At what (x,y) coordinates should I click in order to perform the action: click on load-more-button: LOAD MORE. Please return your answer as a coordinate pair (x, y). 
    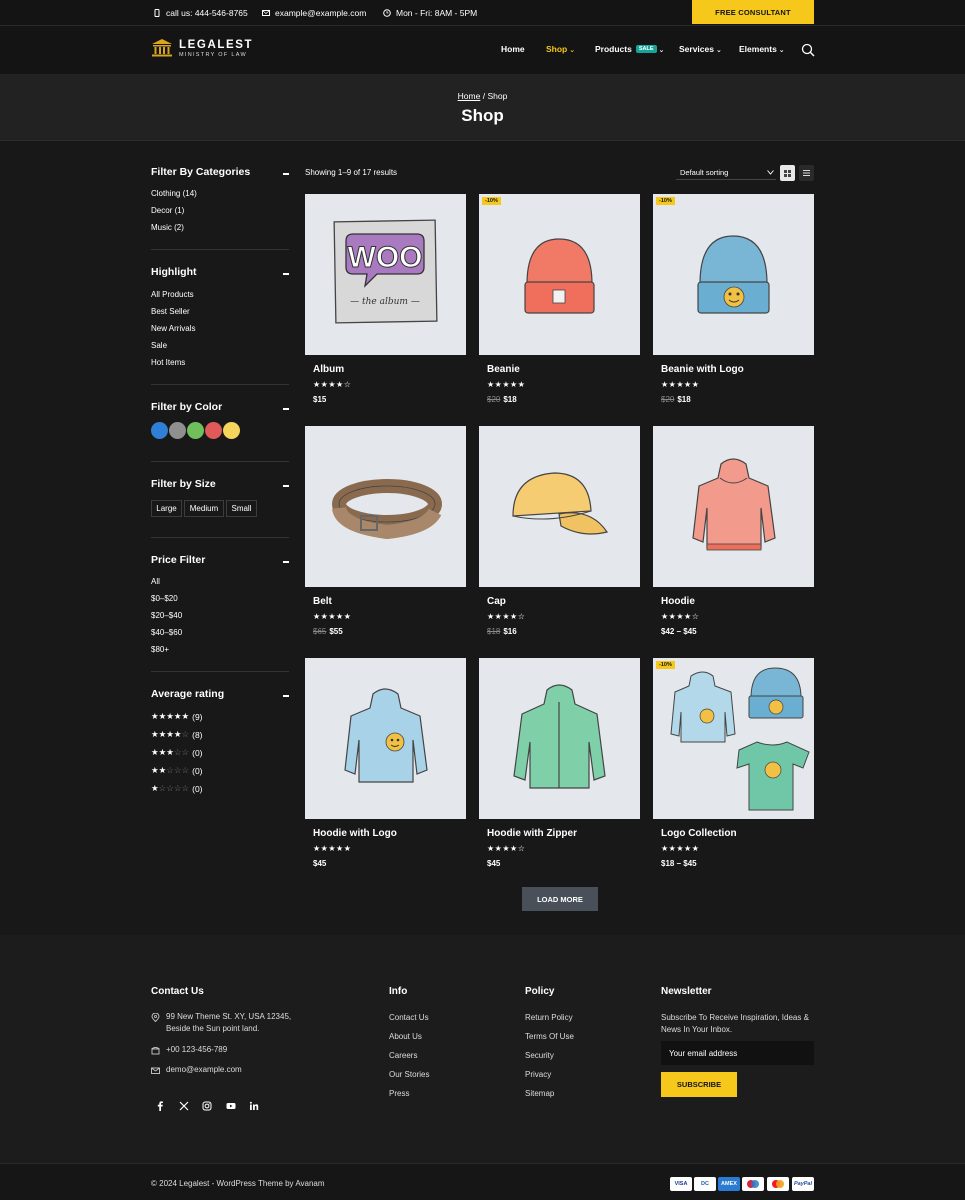
    Looking at the image, I should click on (560, 899).